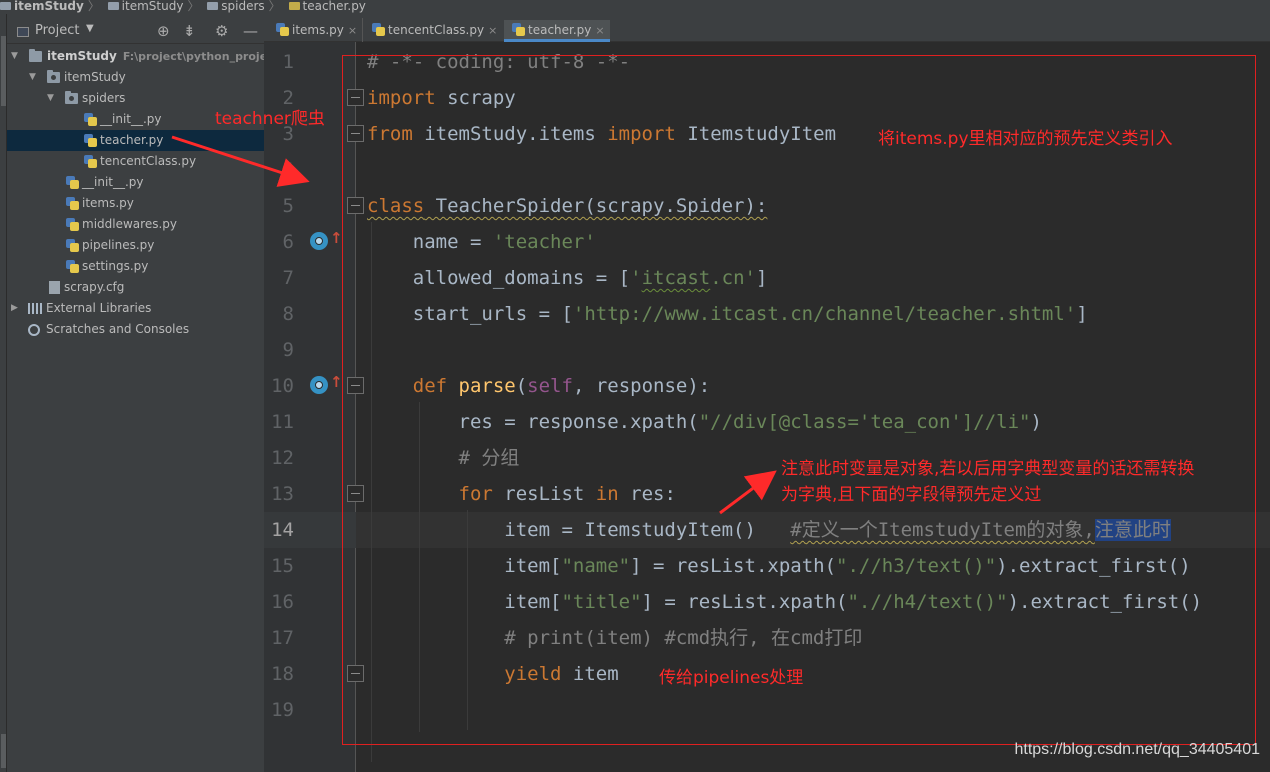 This screenshot has width=1270, height=772. Describe the element at coordinates (988, 469) in the screenshot. I see `annotation-object-note-line1: 注意此时变量是对象,若以后用字典型变量的话还需转换` at that location.